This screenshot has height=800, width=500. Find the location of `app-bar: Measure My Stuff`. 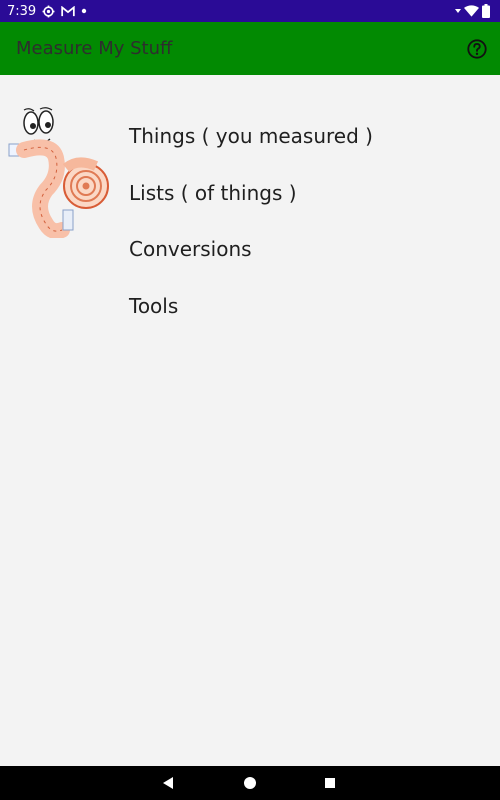

app-bar: Measure My Stuff is located at coordinates (250, 48).